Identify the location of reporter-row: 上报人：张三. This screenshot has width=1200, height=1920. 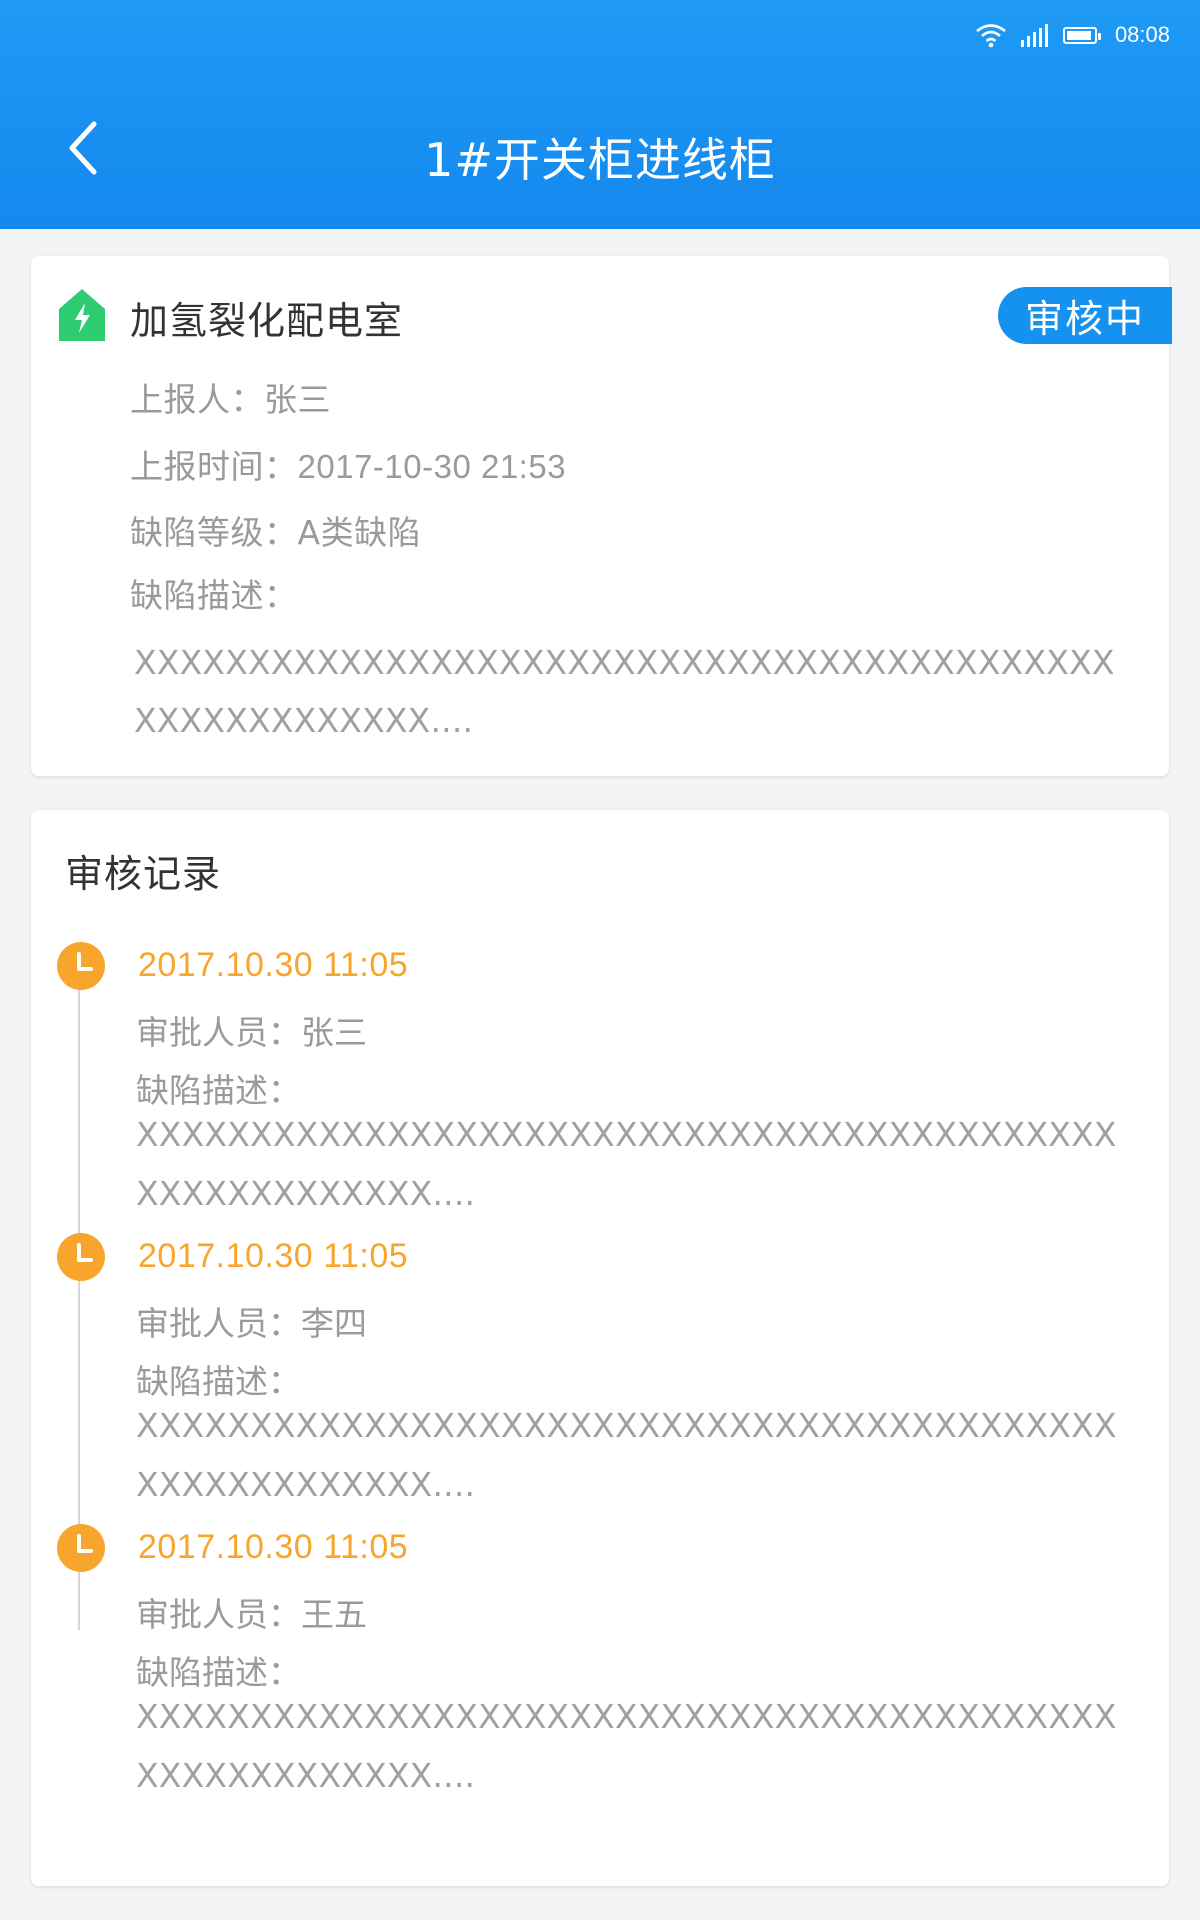
(230, 397).